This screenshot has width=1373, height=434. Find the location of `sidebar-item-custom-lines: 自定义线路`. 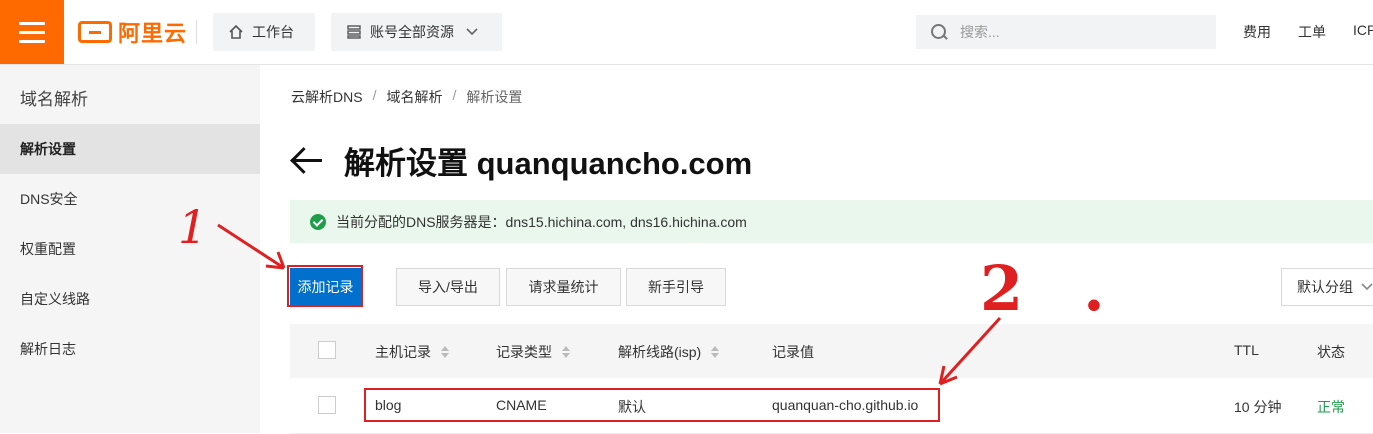

sidebar-item-custom-lines: 自定义线路 is located at coordinates (130, 299).